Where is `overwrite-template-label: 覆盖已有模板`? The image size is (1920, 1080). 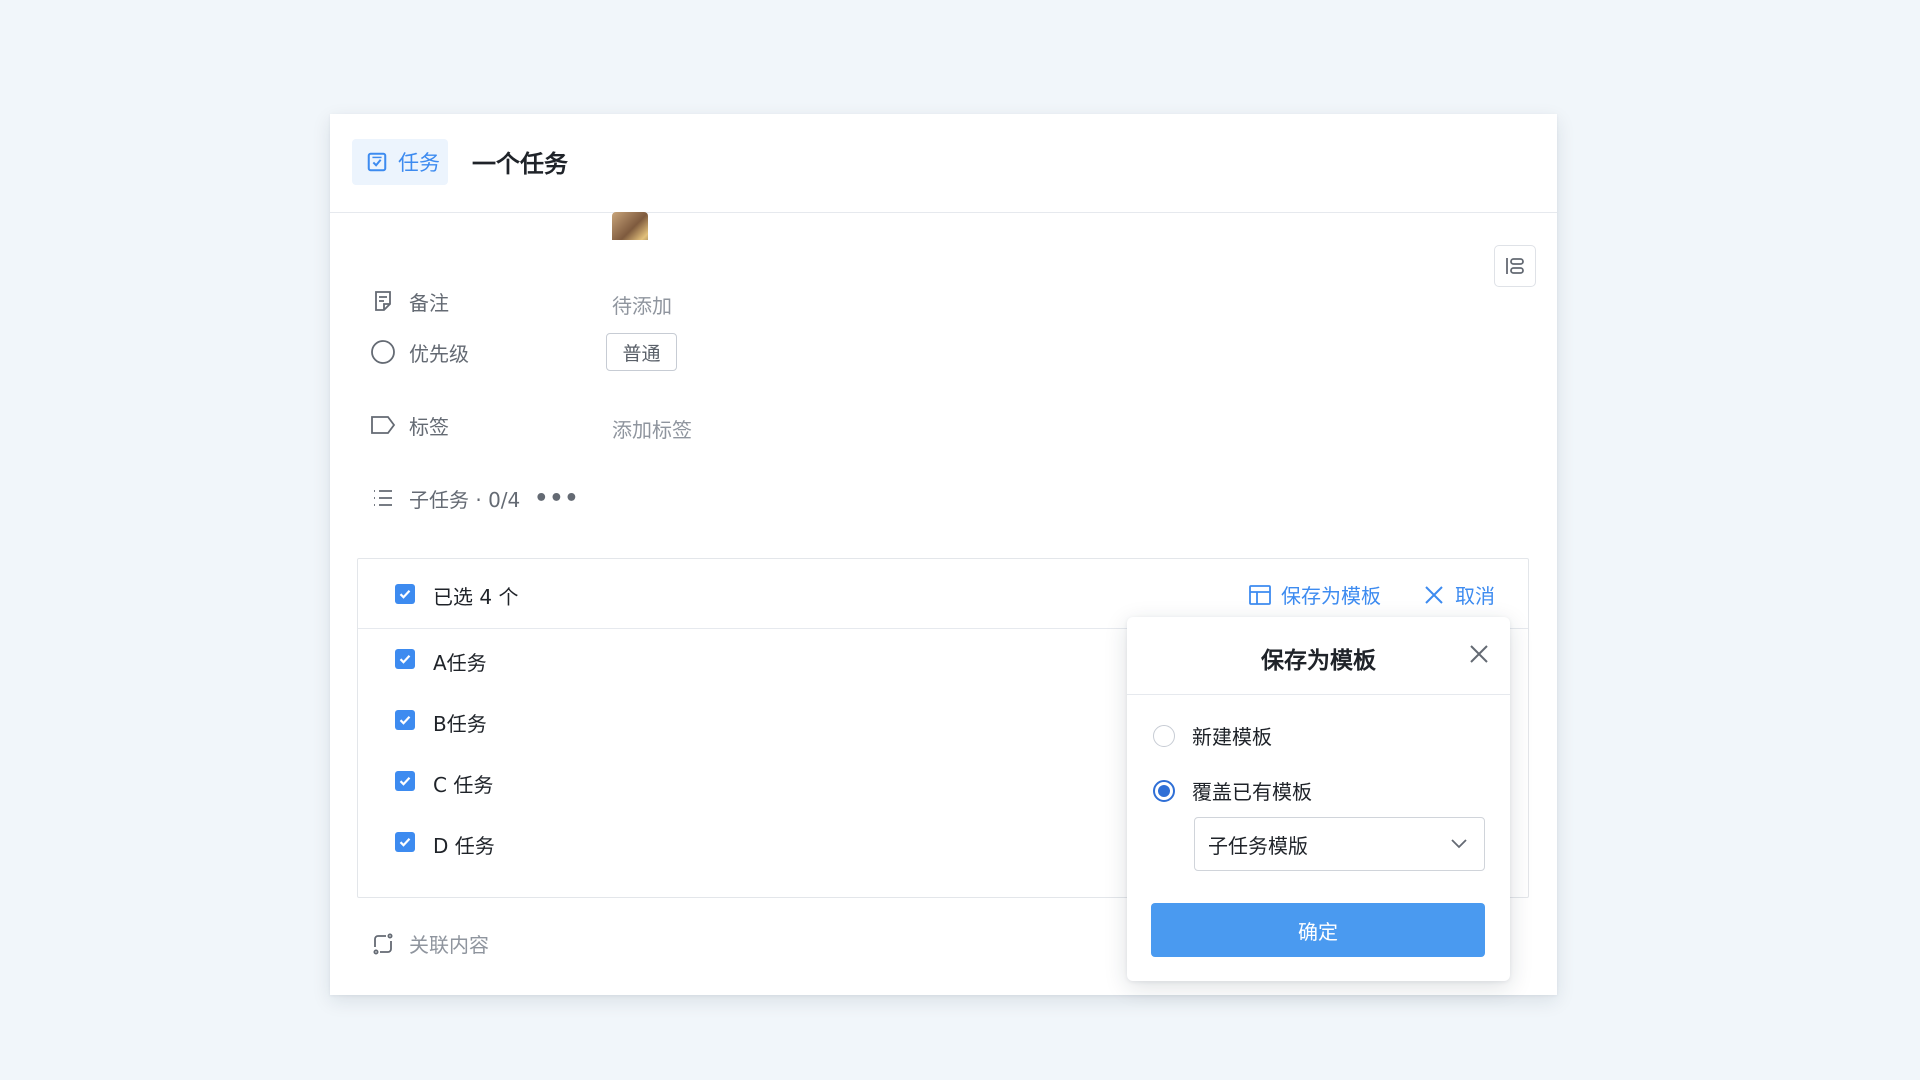
overwrite-template-label: 覆盖已有模板 is located at coordinates (1252, 792).